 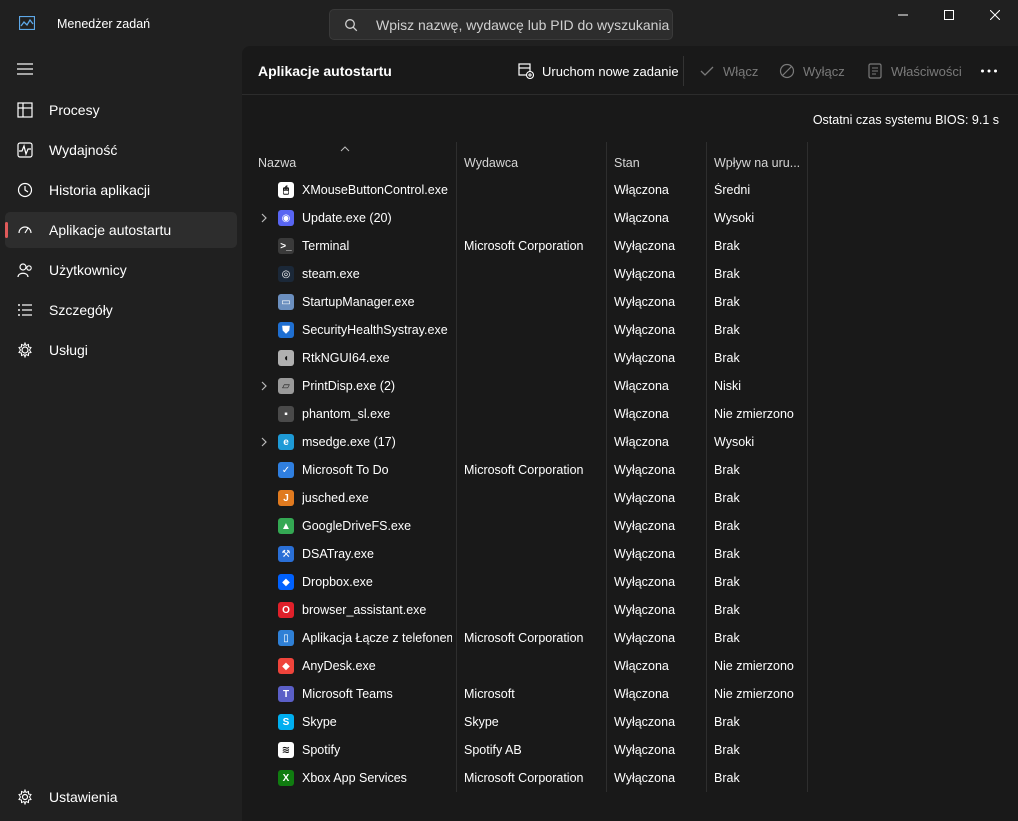 I want to click on sidebar-item-settings: Ustawienia, so click(x=121, y=797).